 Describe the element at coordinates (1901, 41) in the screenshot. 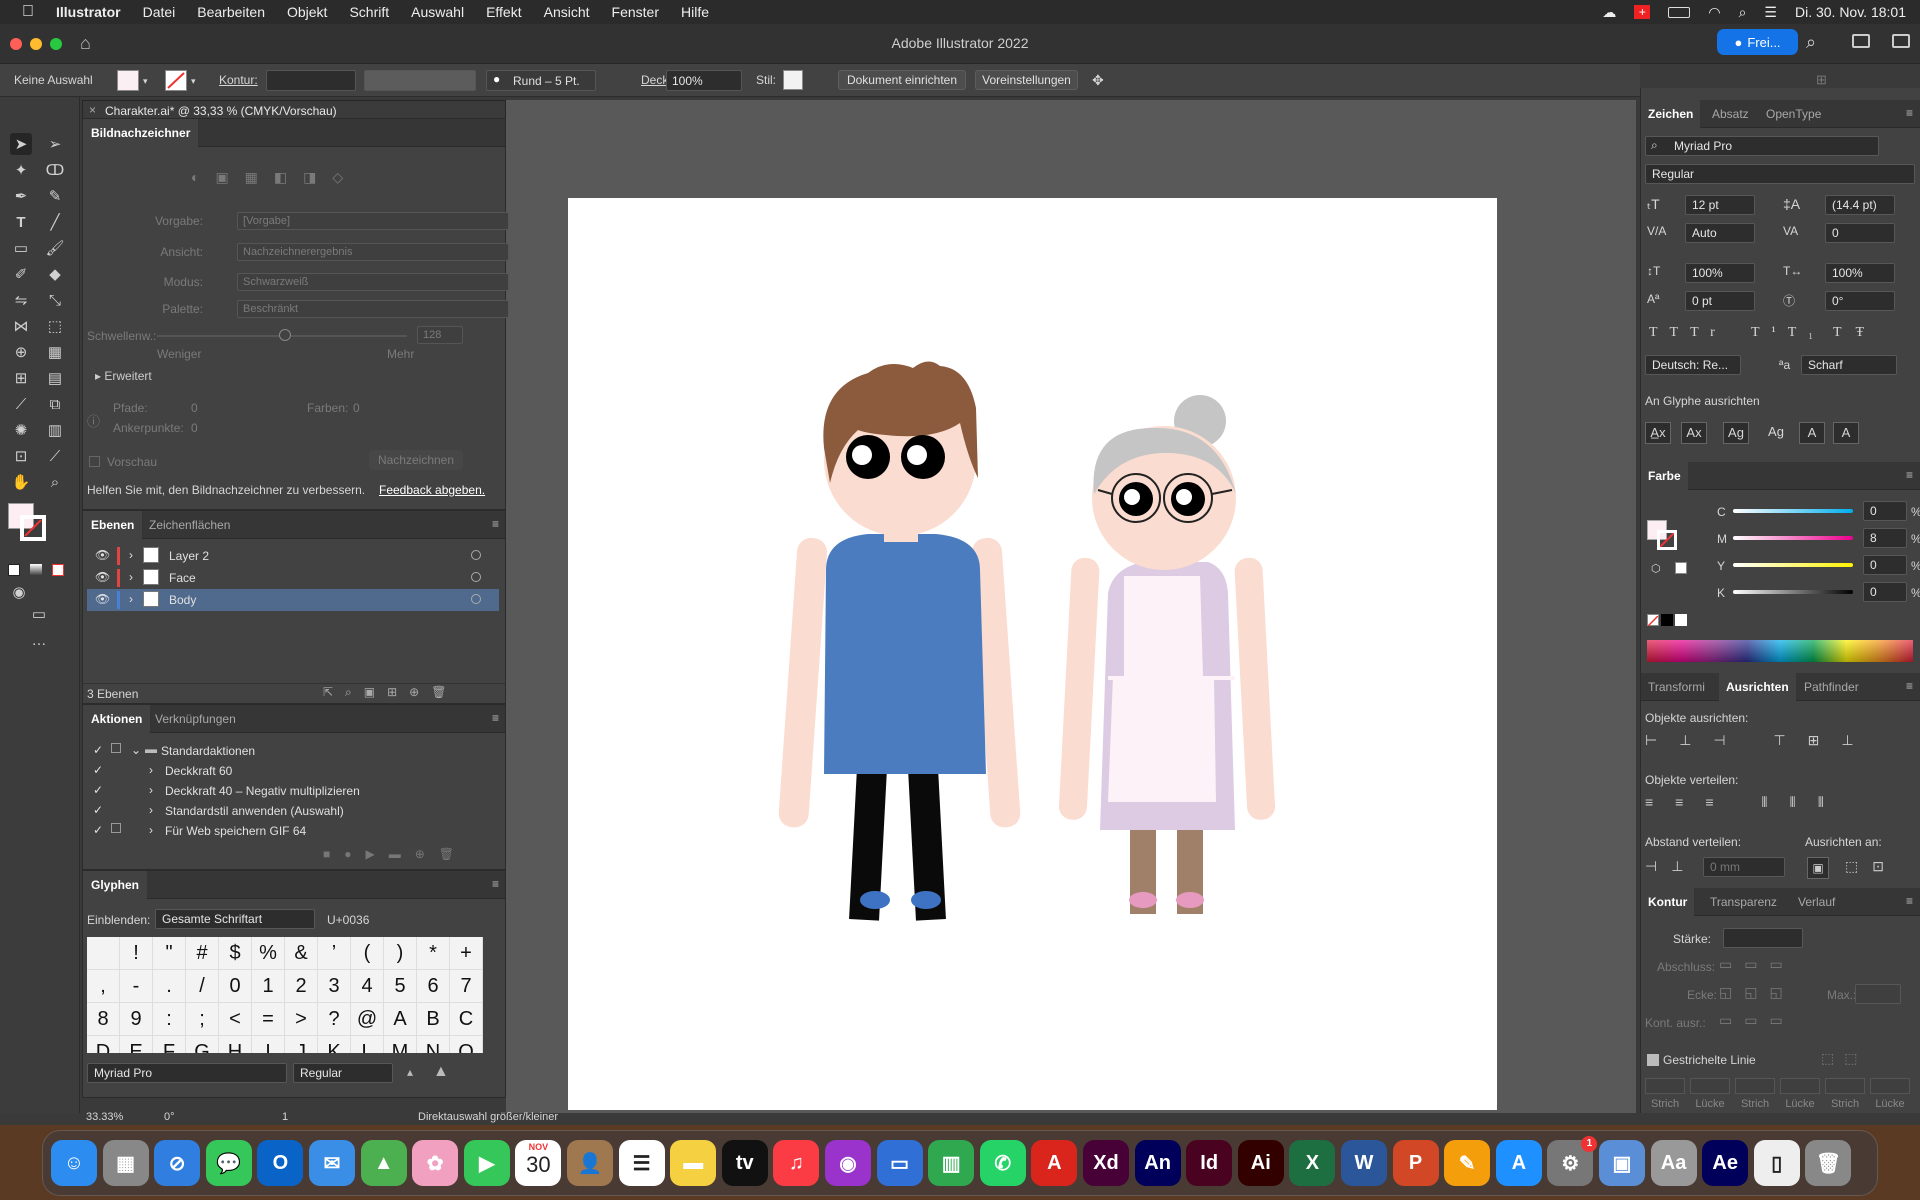

I see `arrange-docs-icon` at that location.